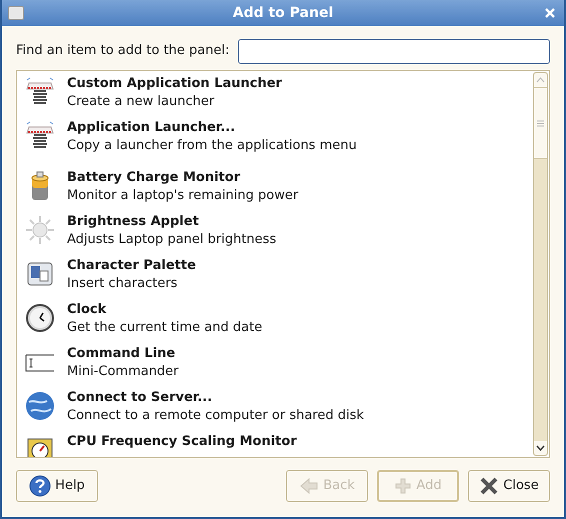 The image size is (566, 519). I want to click on scrollbar, so click(540, 264).